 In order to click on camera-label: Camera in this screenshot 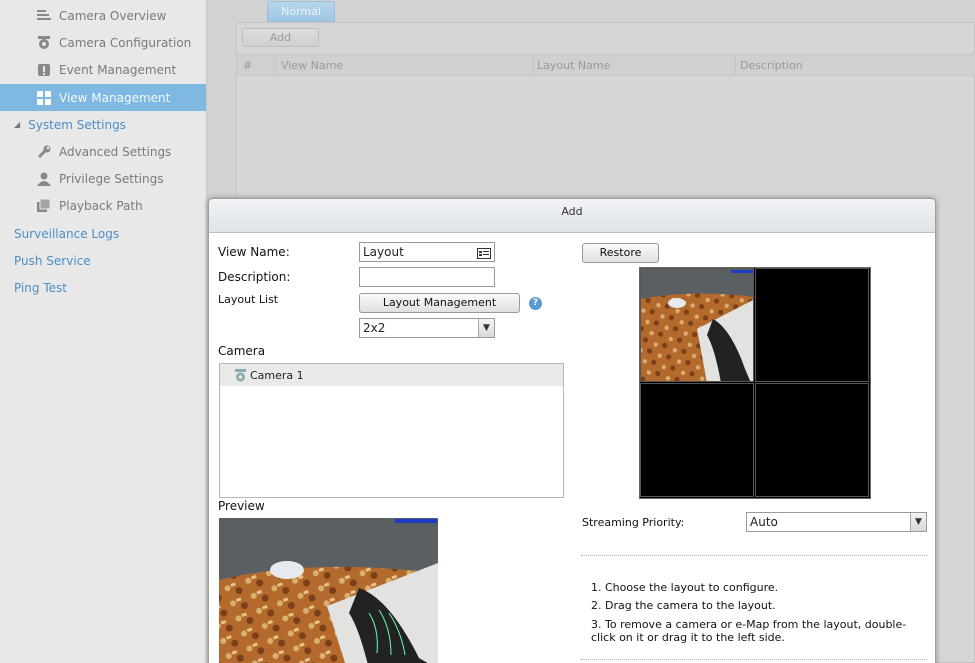, I will do `click(242, 351)`.